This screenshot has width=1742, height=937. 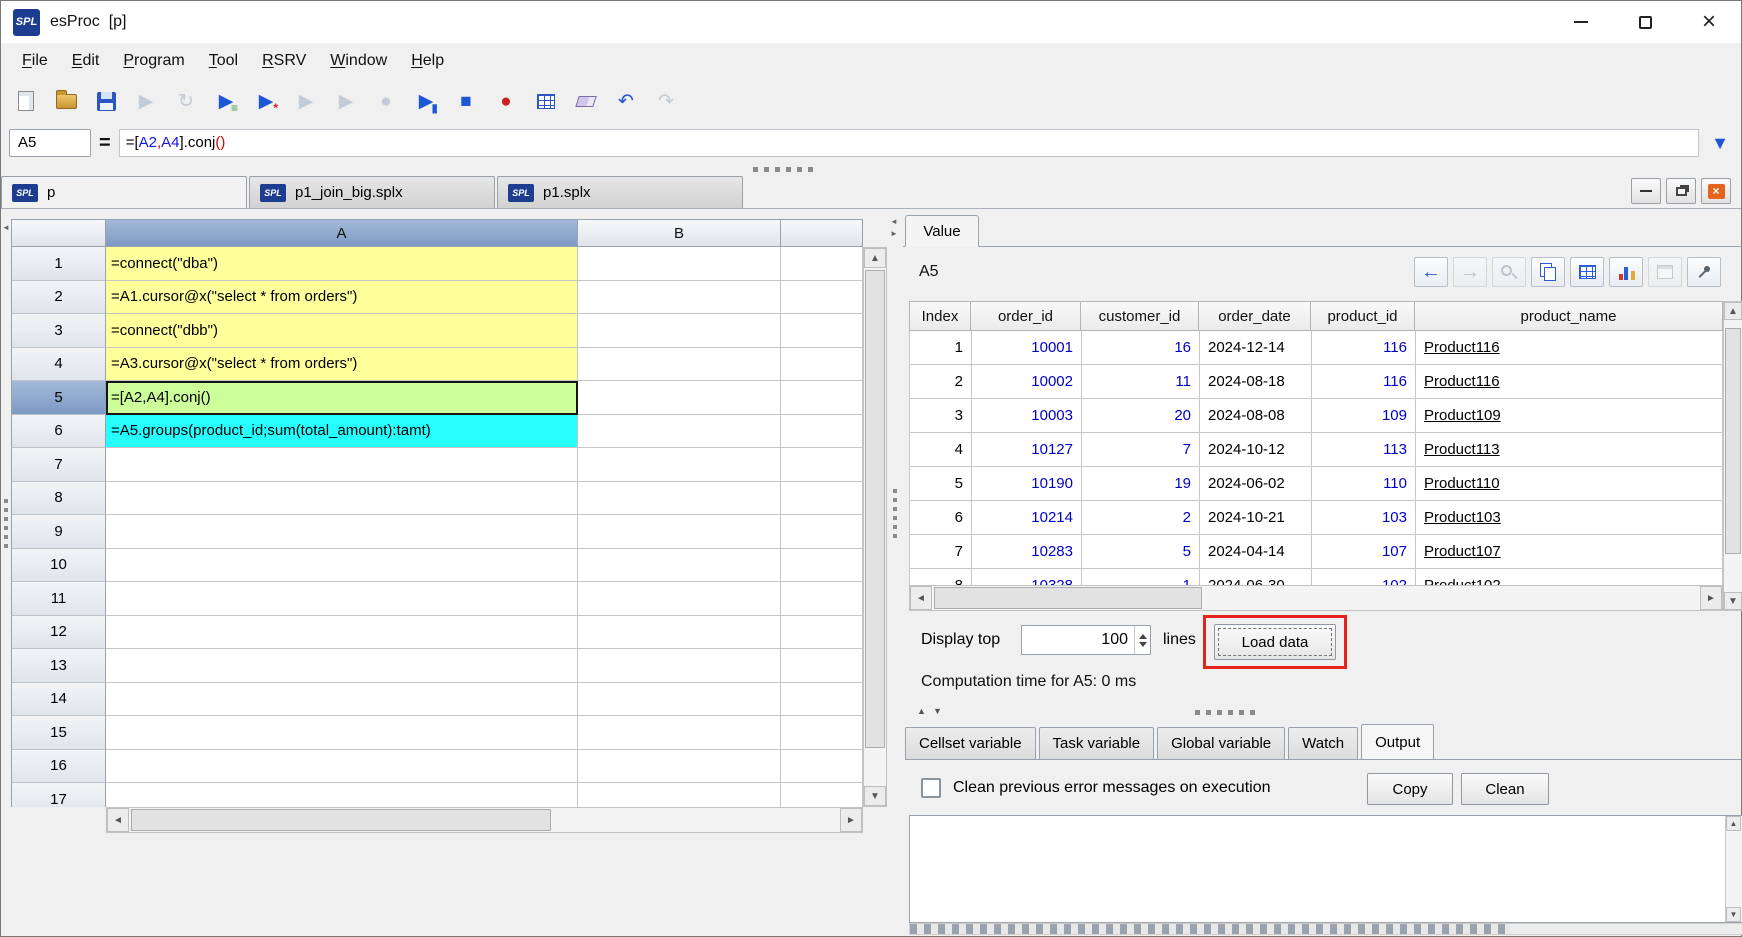 What do you see at coordinates (1325, 929) in the screenshot?
I see `output-horizontal-scrollbar` at bounding box center [1325, 929].